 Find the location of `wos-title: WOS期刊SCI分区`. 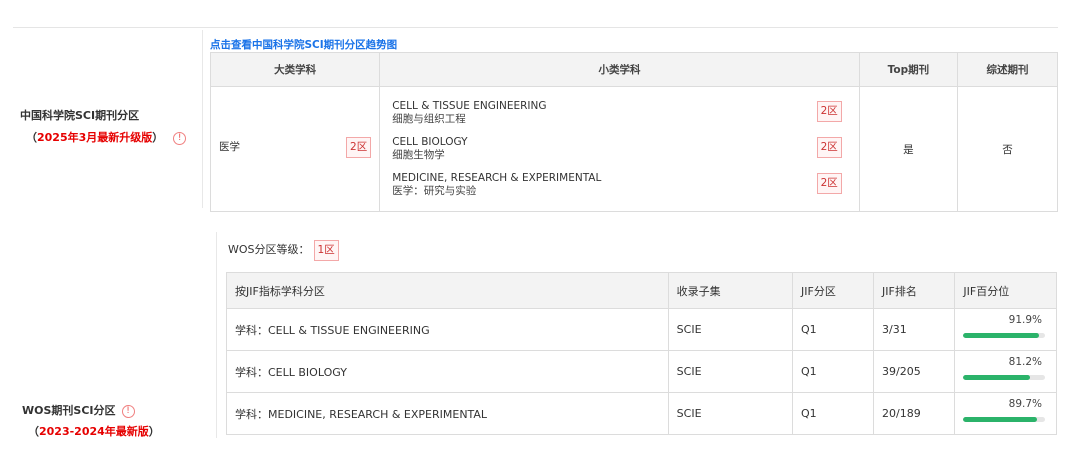

wos-title: WOS期刊SCI分区 is located at coordinates (69, 410).